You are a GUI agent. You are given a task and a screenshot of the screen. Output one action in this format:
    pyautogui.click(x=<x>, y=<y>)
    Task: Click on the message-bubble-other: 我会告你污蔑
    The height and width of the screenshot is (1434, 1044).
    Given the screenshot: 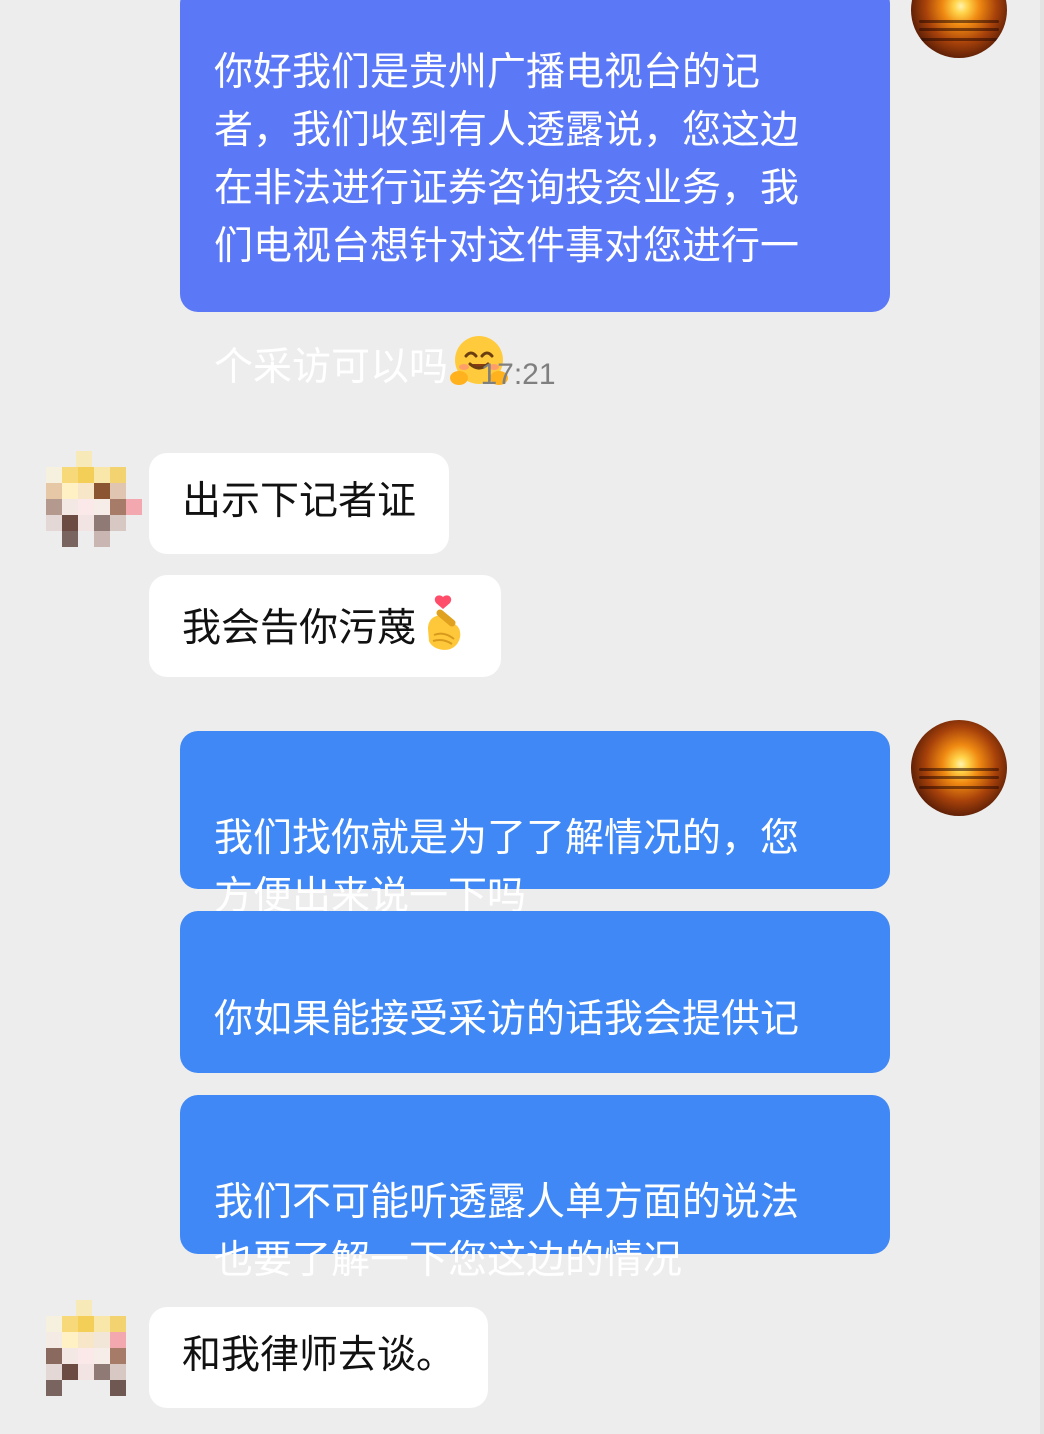 What is the action you would take?
    pyautogui.click(x=325, y=626)
    